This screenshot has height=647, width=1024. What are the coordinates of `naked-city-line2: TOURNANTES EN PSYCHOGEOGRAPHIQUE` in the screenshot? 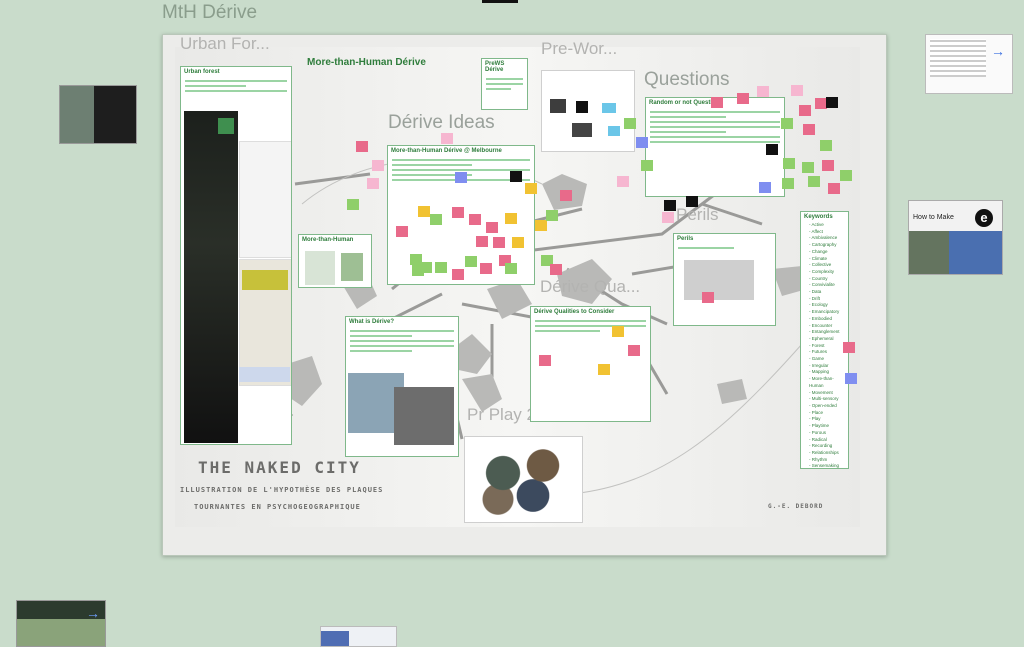 It's located at (277, 507).